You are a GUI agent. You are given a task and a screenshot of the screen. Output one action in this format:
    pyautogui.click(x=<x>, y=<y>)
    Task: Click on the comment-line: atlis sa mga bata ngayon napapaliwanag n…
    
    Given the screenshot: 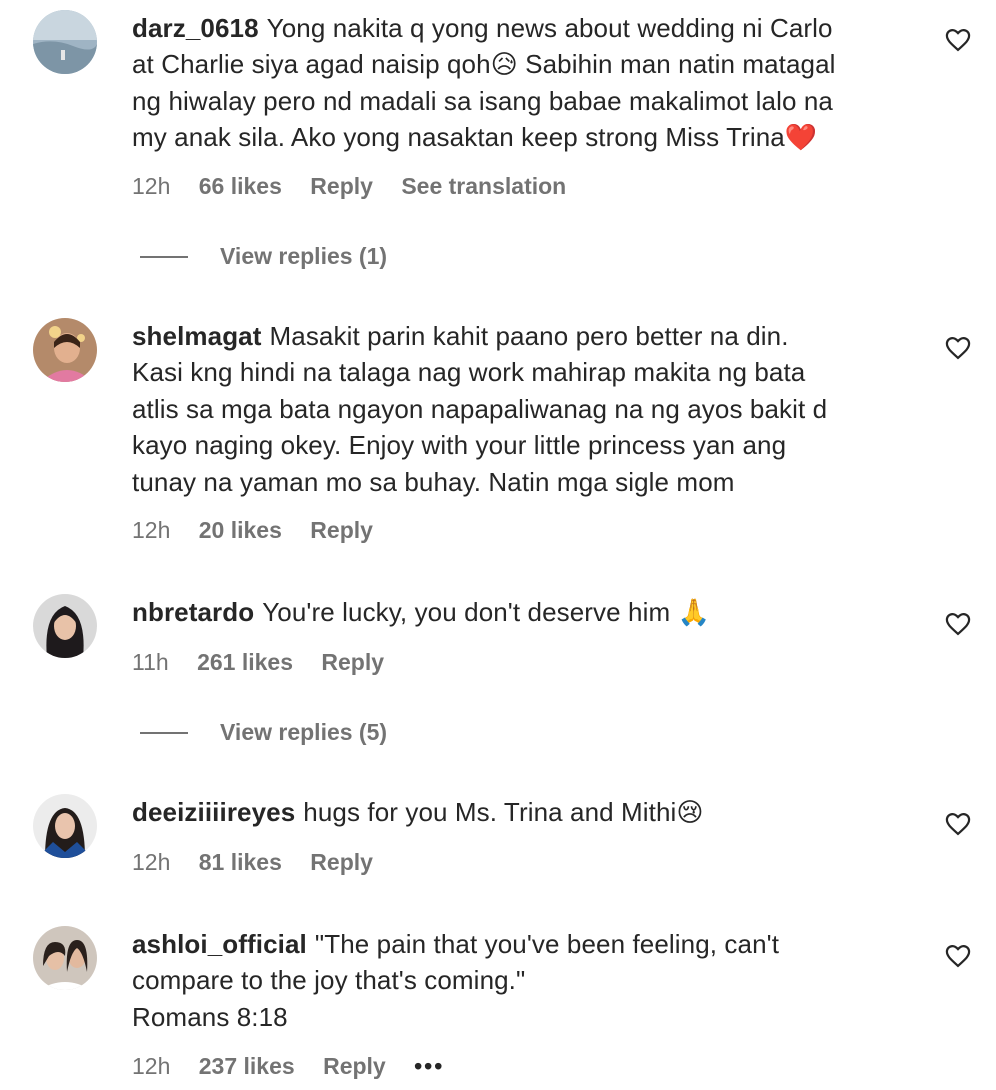 What is the action you would take?
    pyautogui.click(x=480, y=408)
    